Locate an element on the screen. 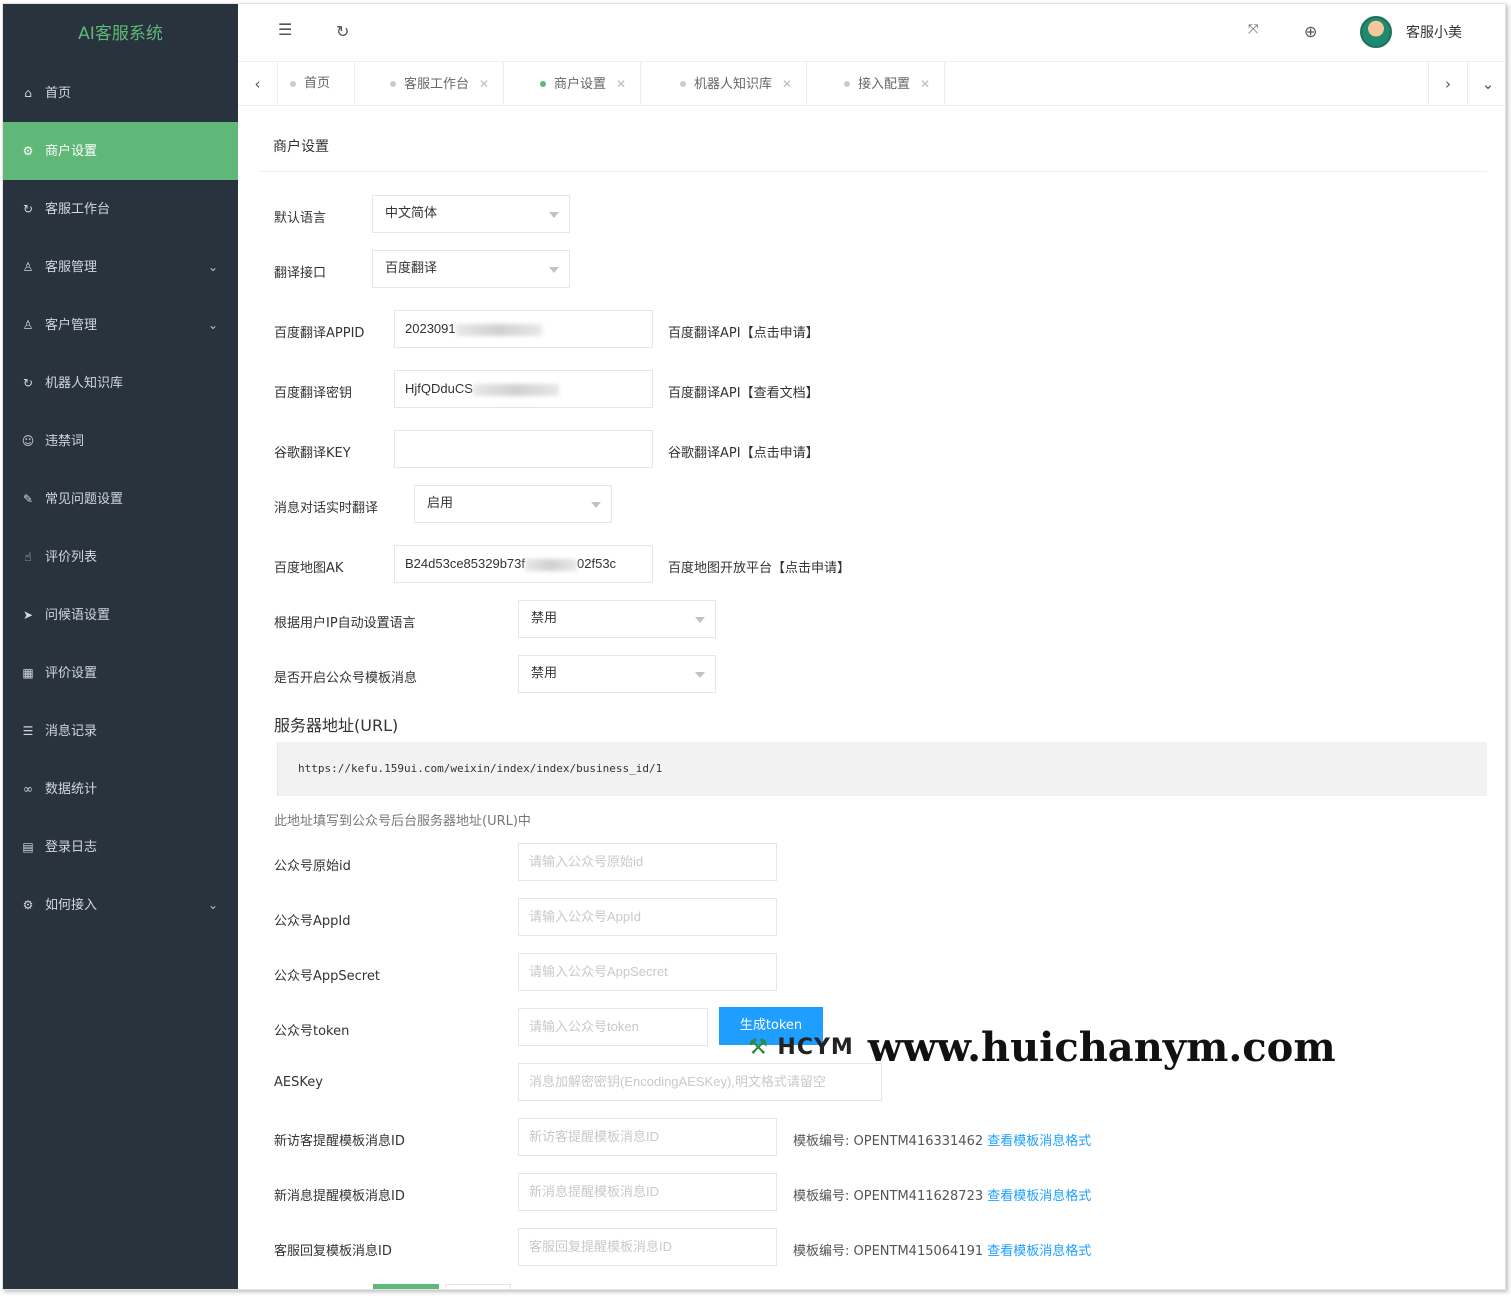 The height and width of the screenshot is (1301, 1511). avatar is located at coordinates (1376, 32).